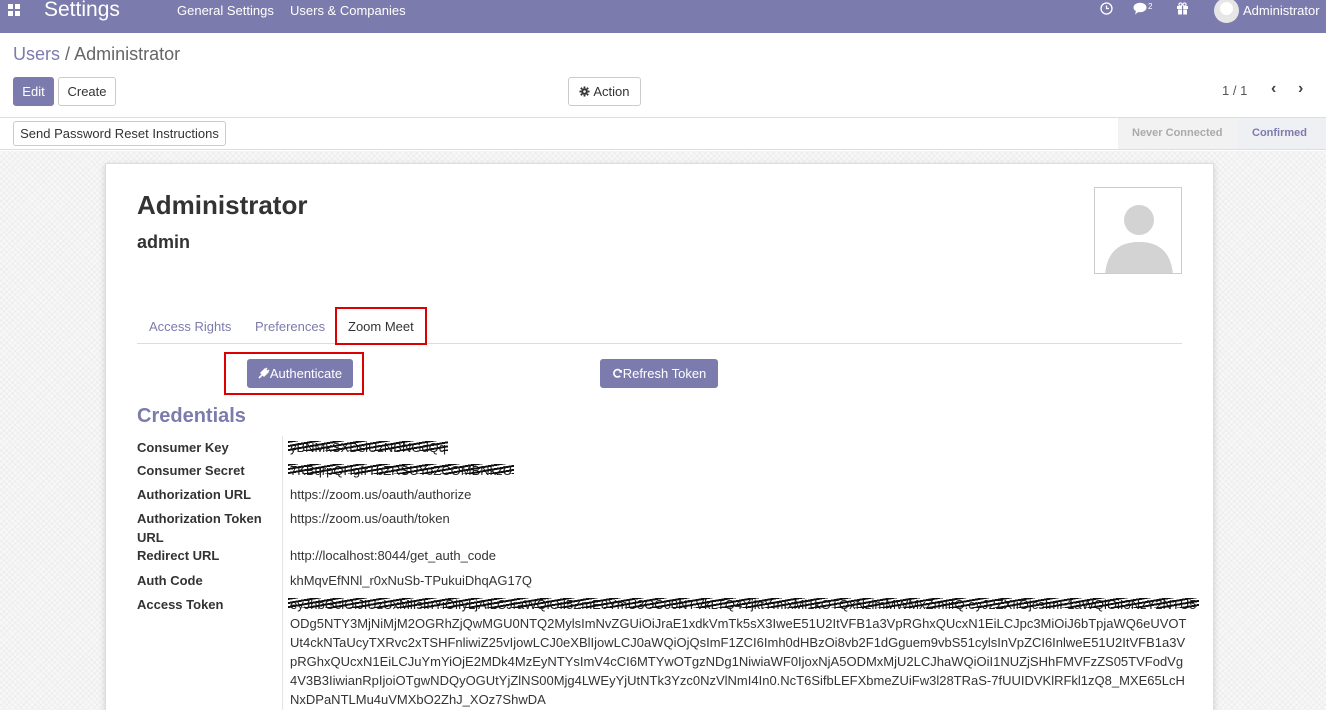  What do you see at coordinates (264, 374) in the screenshot?
I see `plug-icon` at bounding box center [264, 374].